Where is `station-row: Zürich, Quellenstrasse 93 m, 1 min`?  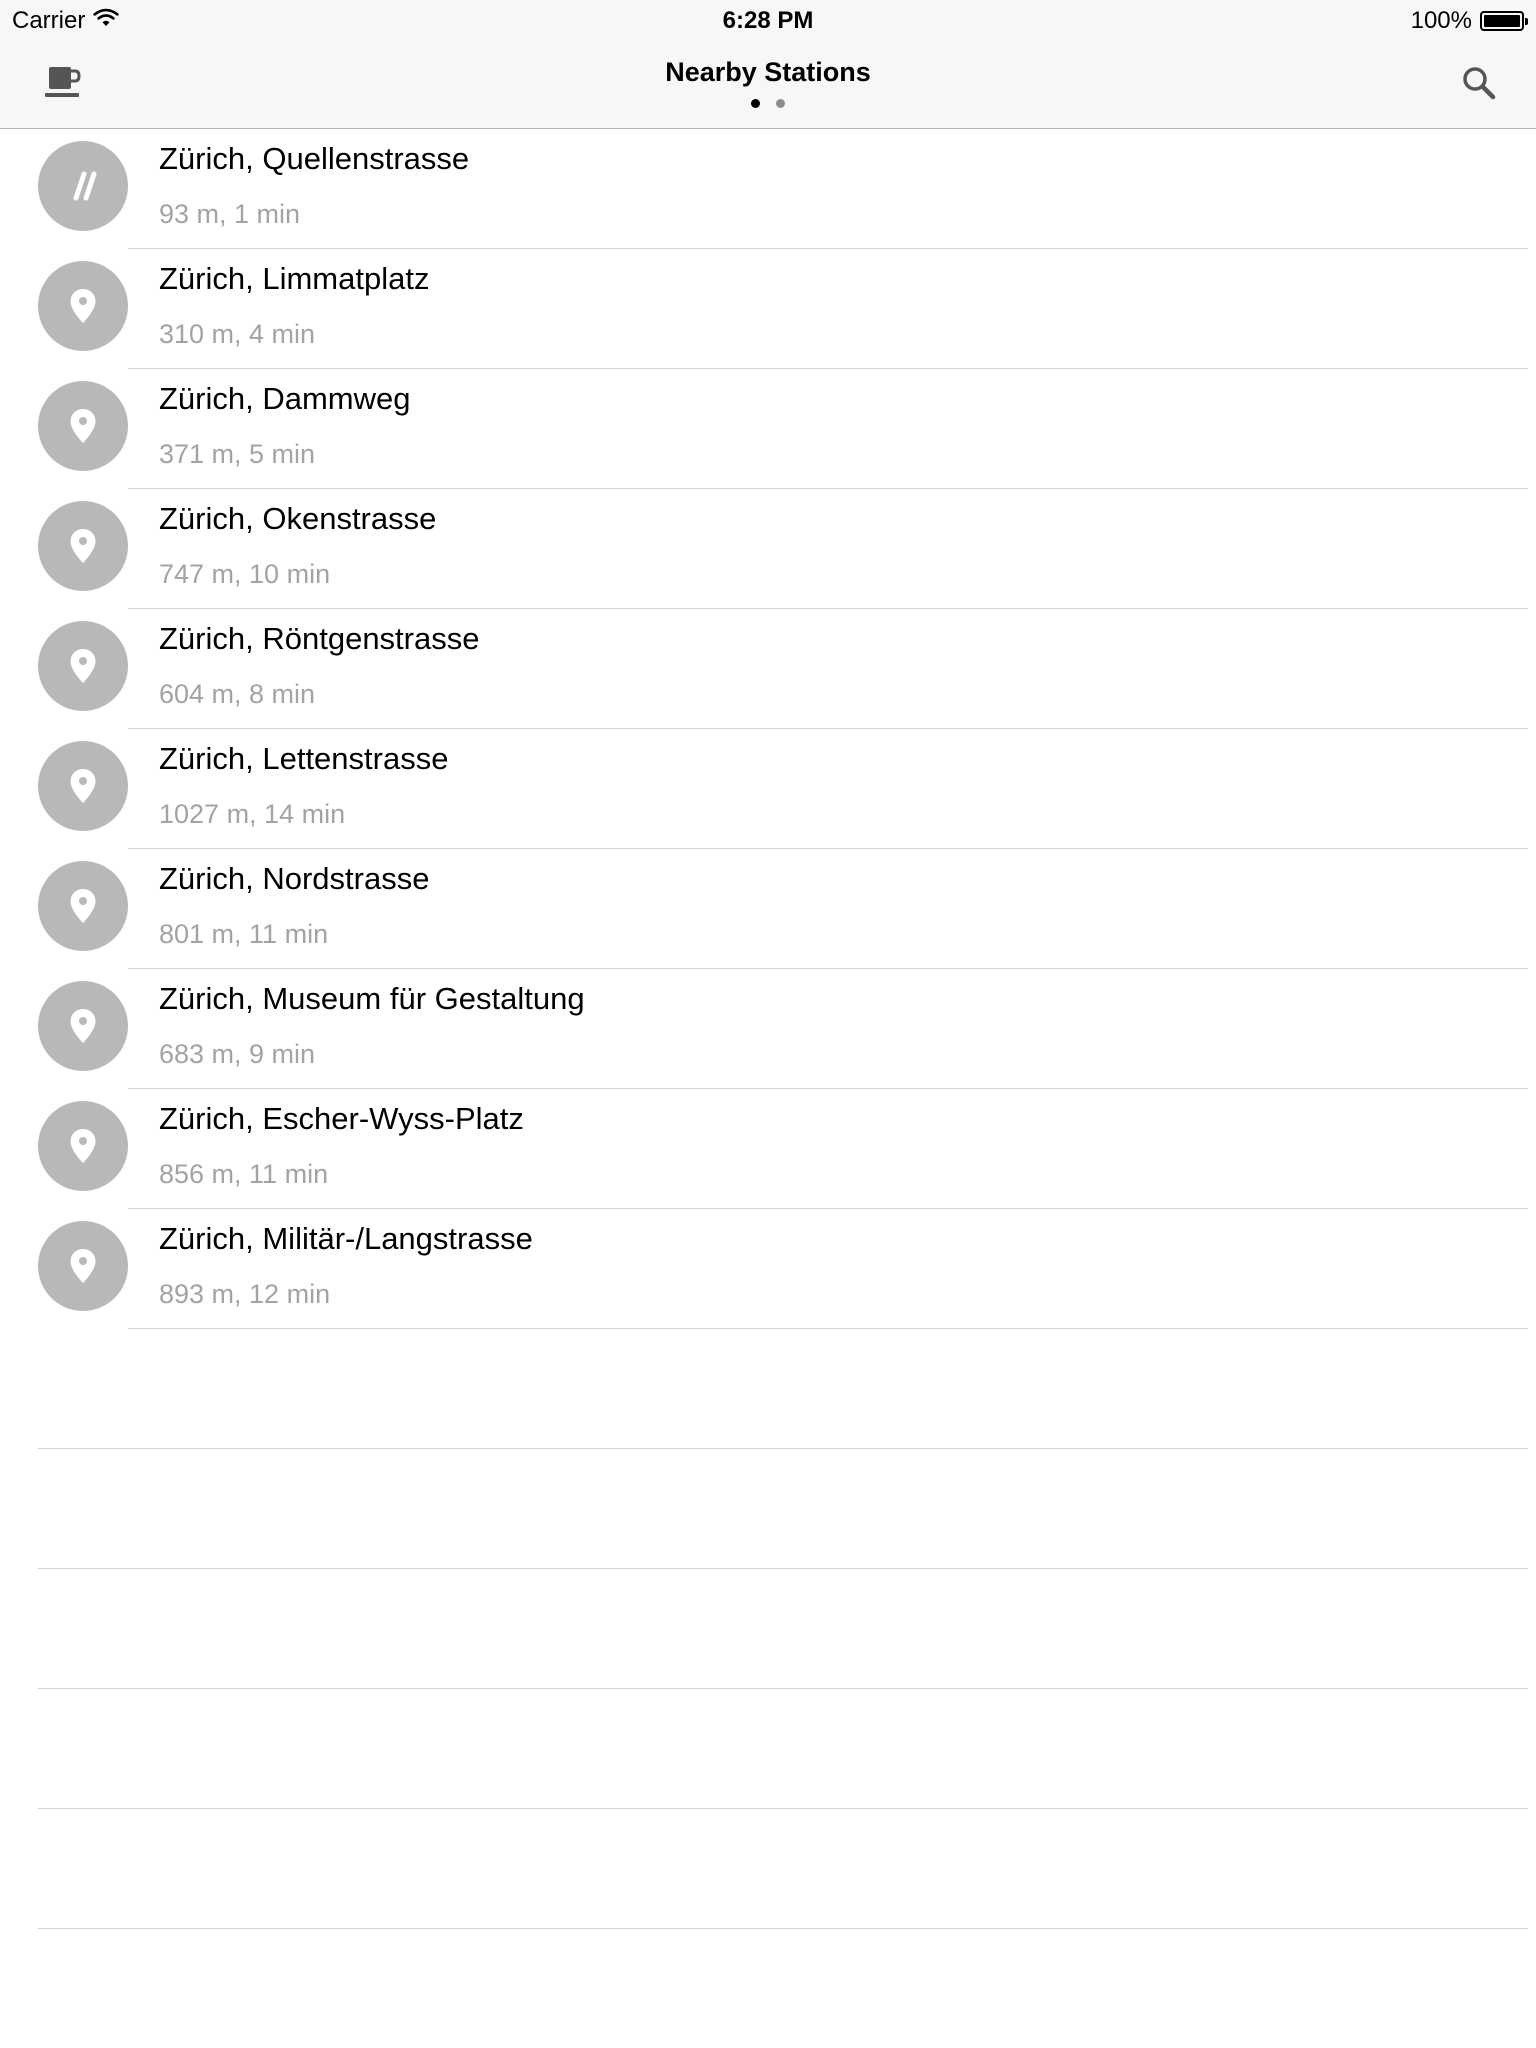 station-row: Zürich, Quellenstrasse 93 m, 1 min is located at coordinates (768, 189).